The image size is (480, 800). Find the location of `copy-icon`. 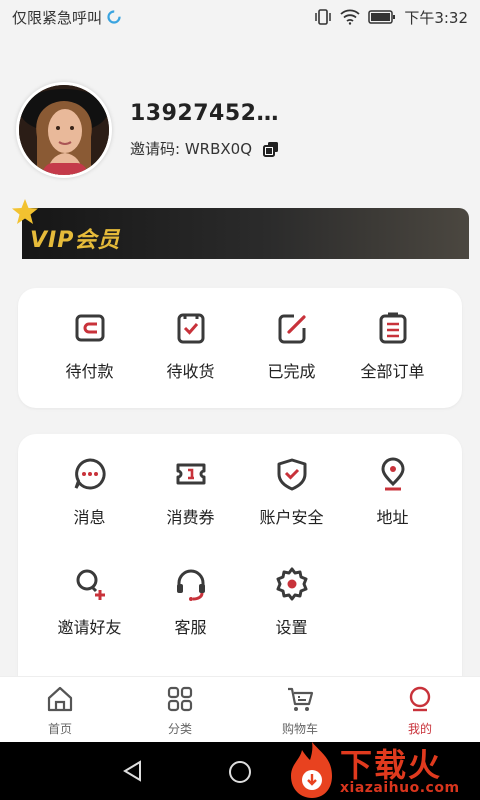

copy-icon is located at coordinates (271, 149).